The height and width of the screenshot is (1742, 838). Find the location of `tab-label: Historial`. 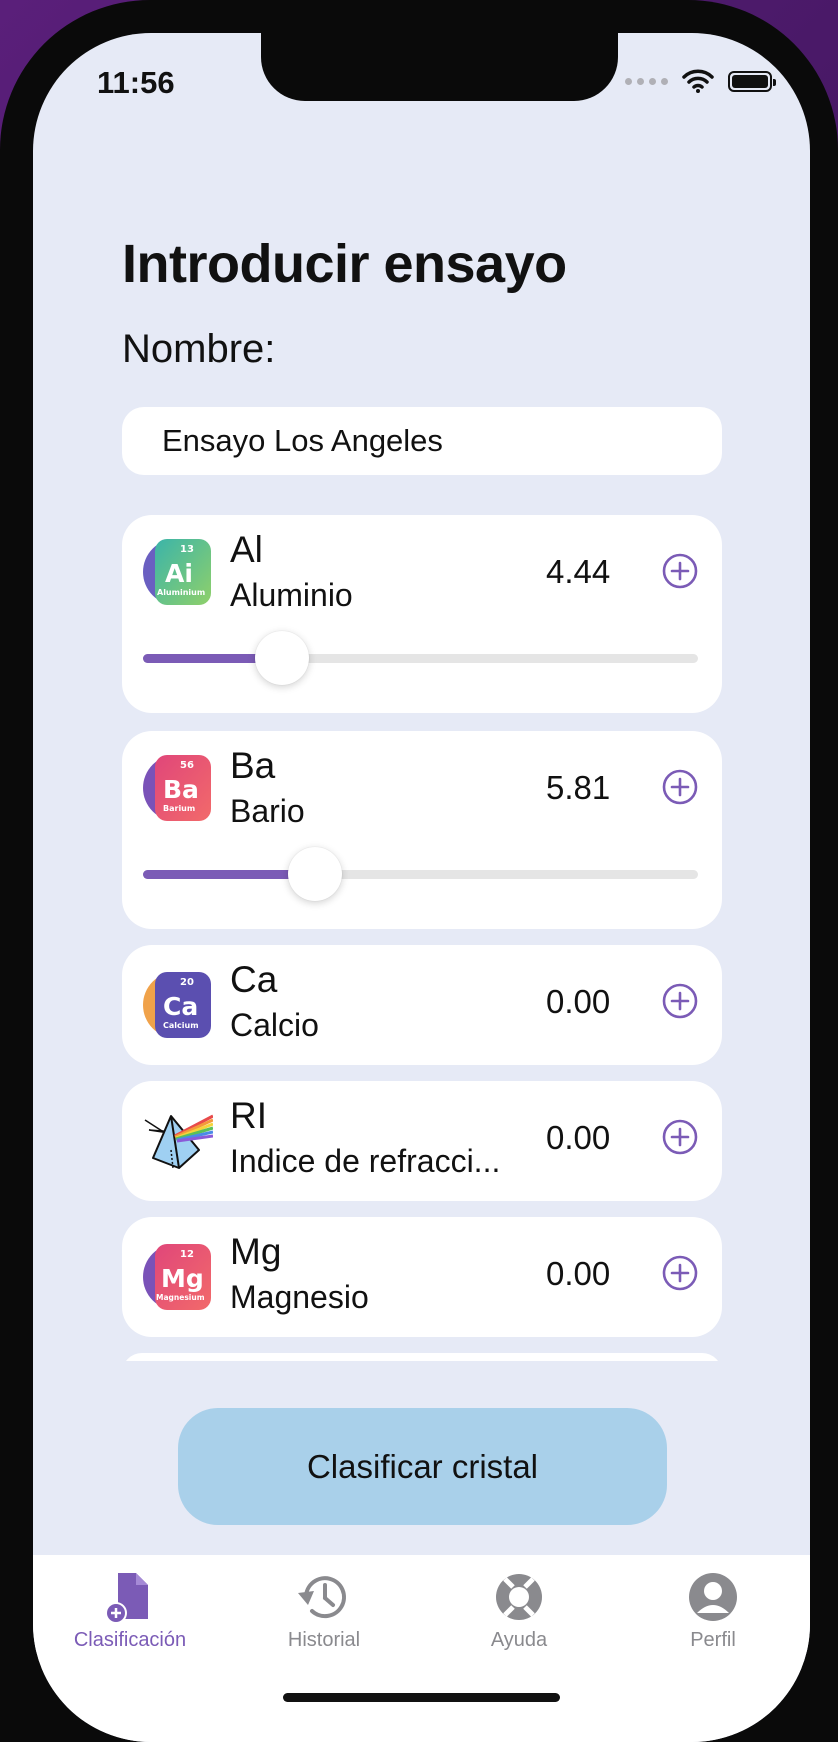

tab-label: Historial is located at coordinates (324, 1640).